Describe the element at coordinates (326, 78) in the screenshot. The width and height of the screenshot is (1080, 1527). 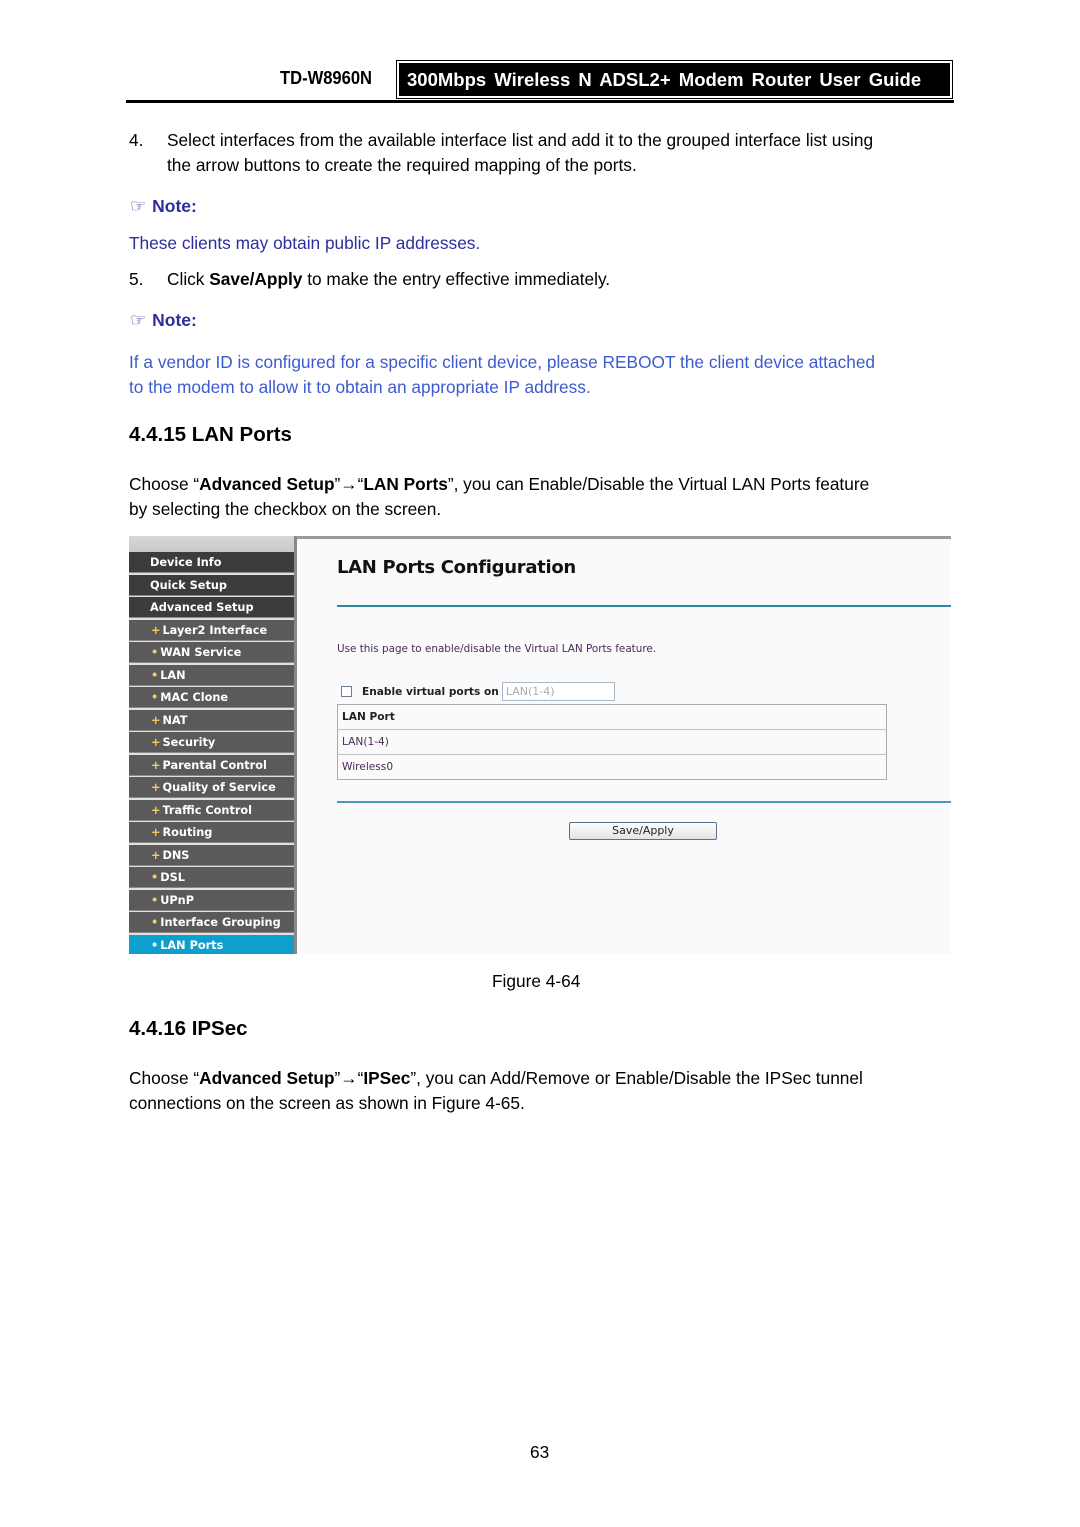
I see `header-model: TD-W8960N` at that location.